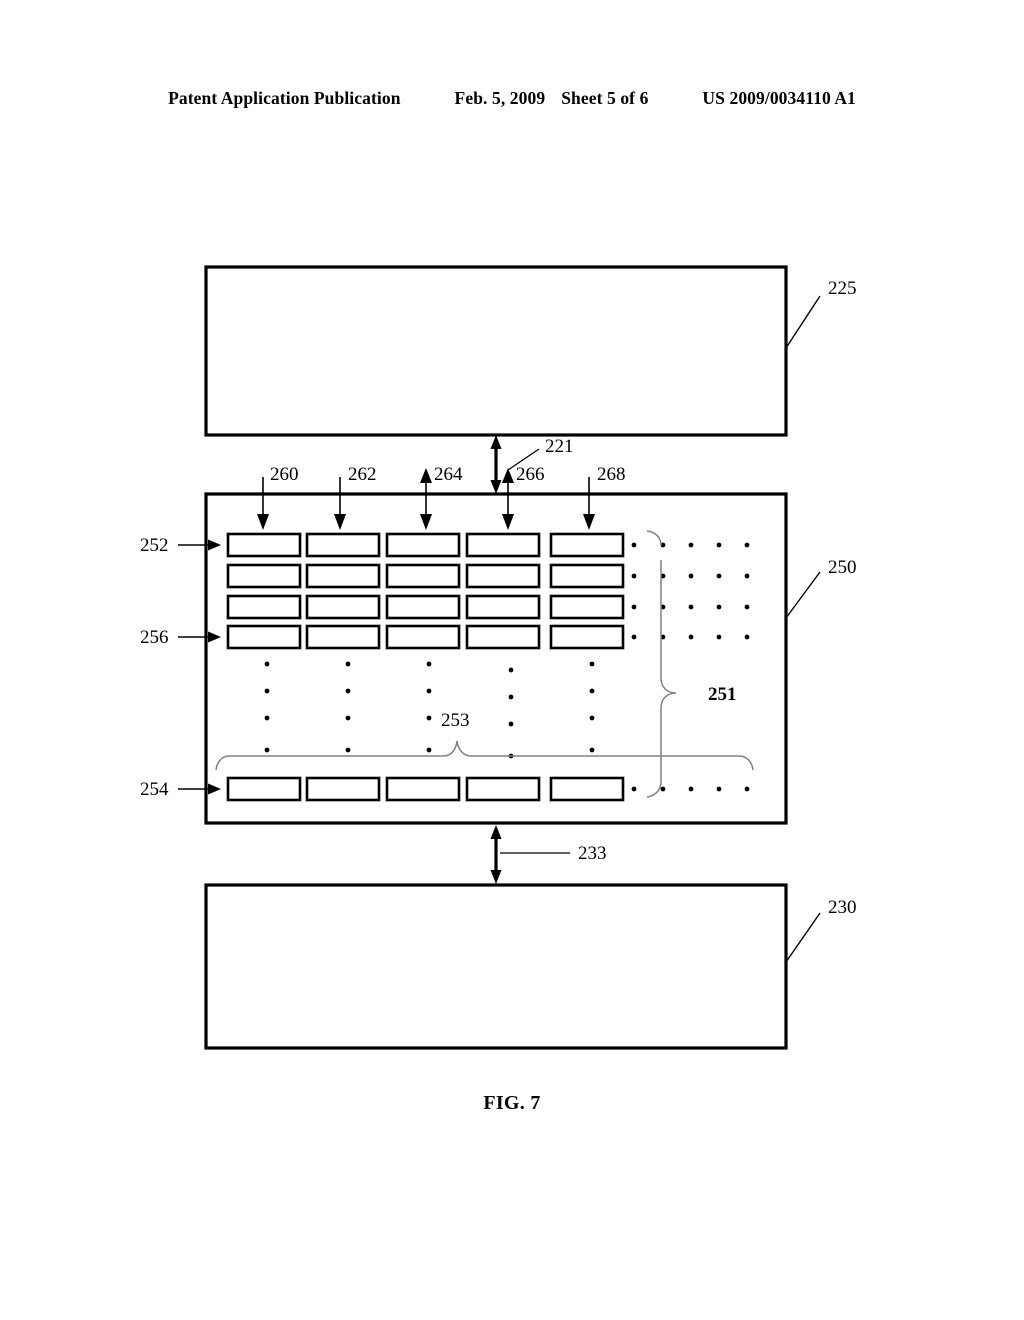 The width and height of the screenshot is (1024, 1320). What do you see at coordinates (154, 637) in the screenshot?
I see `ref-label-256: 256` at bounding box center [154, 637].